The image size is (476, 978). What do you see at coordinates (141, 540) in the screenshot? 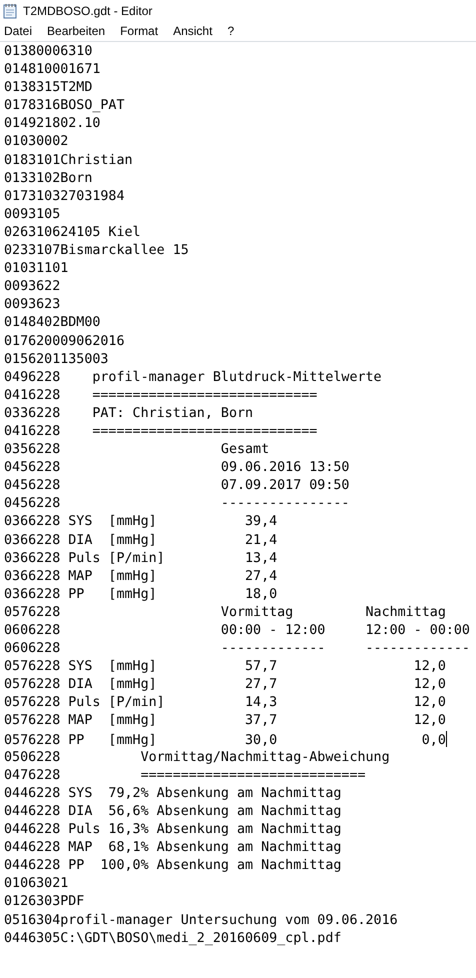
I see `text-line: 0366228 DIA [mmHg] 21,4` at bounding box center [141, 540].